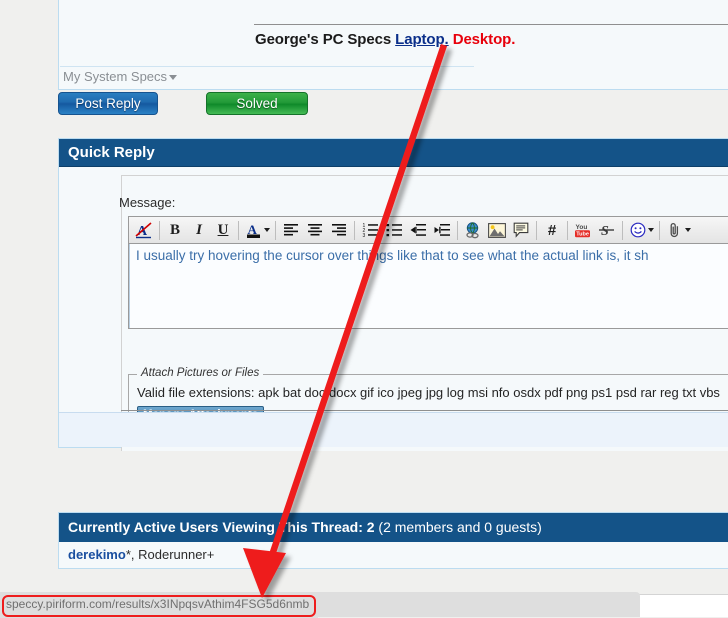 The image size is (728, 618). What do you see at coordinates (582, 234) in the screenshot?
I see `svg-text: Tube` at bounding box center [582, 234].